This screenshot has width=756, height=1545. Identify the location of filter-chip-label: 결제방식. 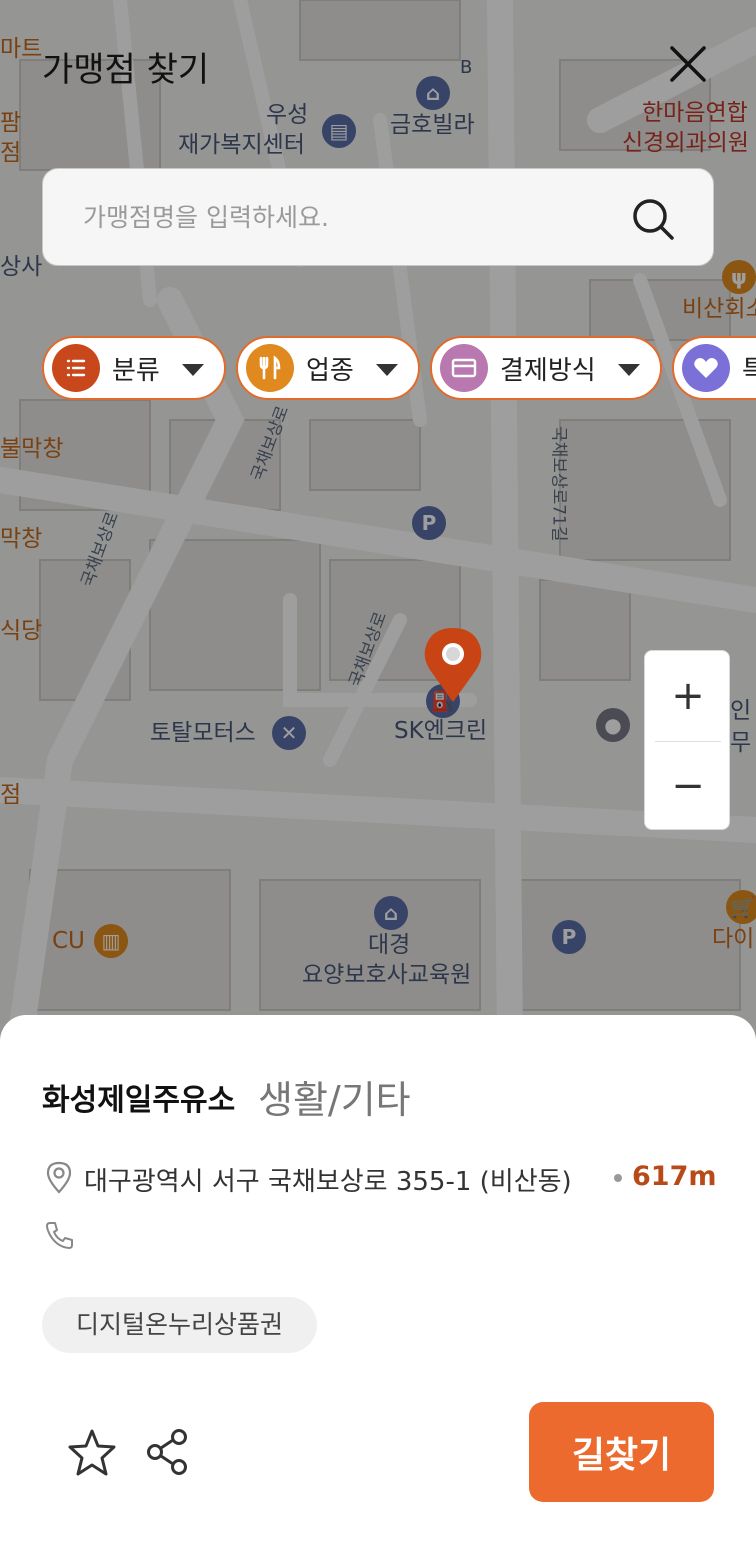
(548, 370).